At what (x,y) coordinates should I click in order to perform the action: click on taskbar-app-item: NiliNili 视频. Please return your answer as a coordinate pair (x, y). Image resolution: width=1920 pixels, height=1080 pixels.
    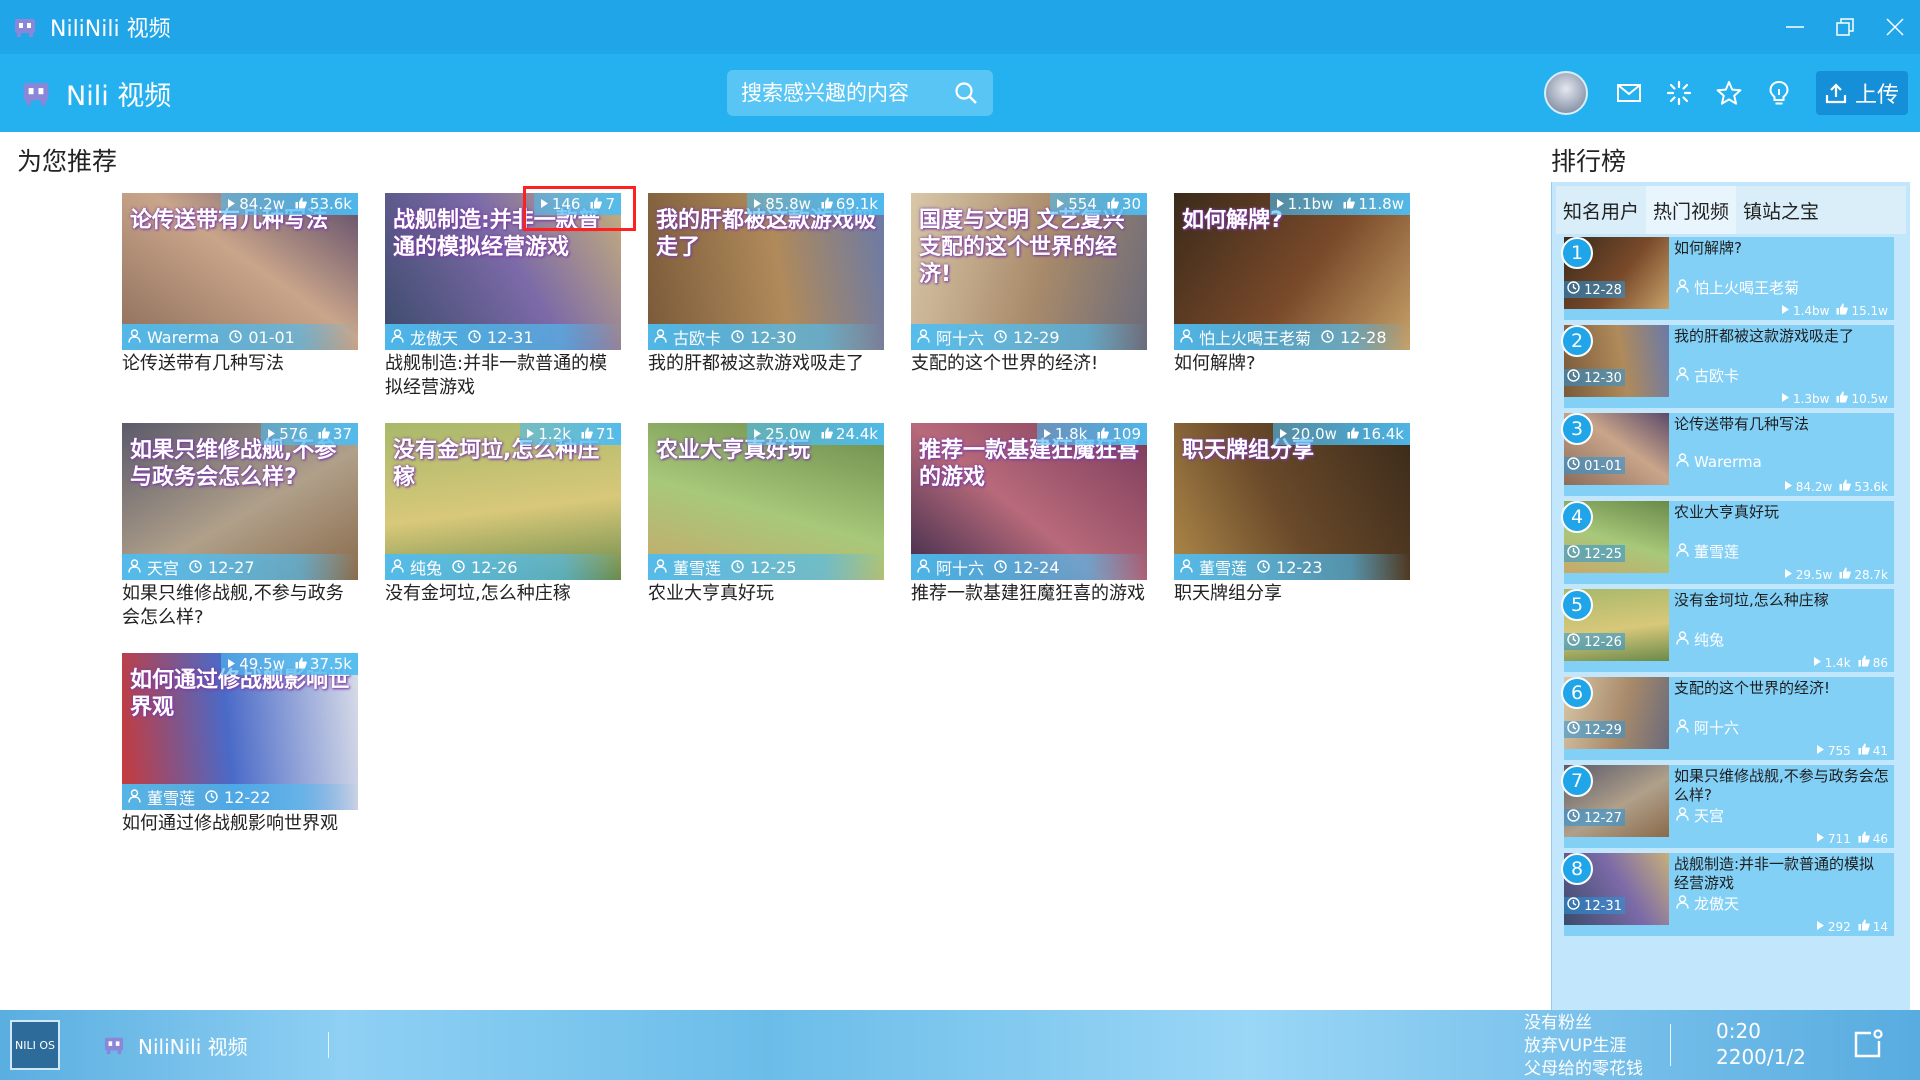
    Looking at the image, I should click on (175, 1045).